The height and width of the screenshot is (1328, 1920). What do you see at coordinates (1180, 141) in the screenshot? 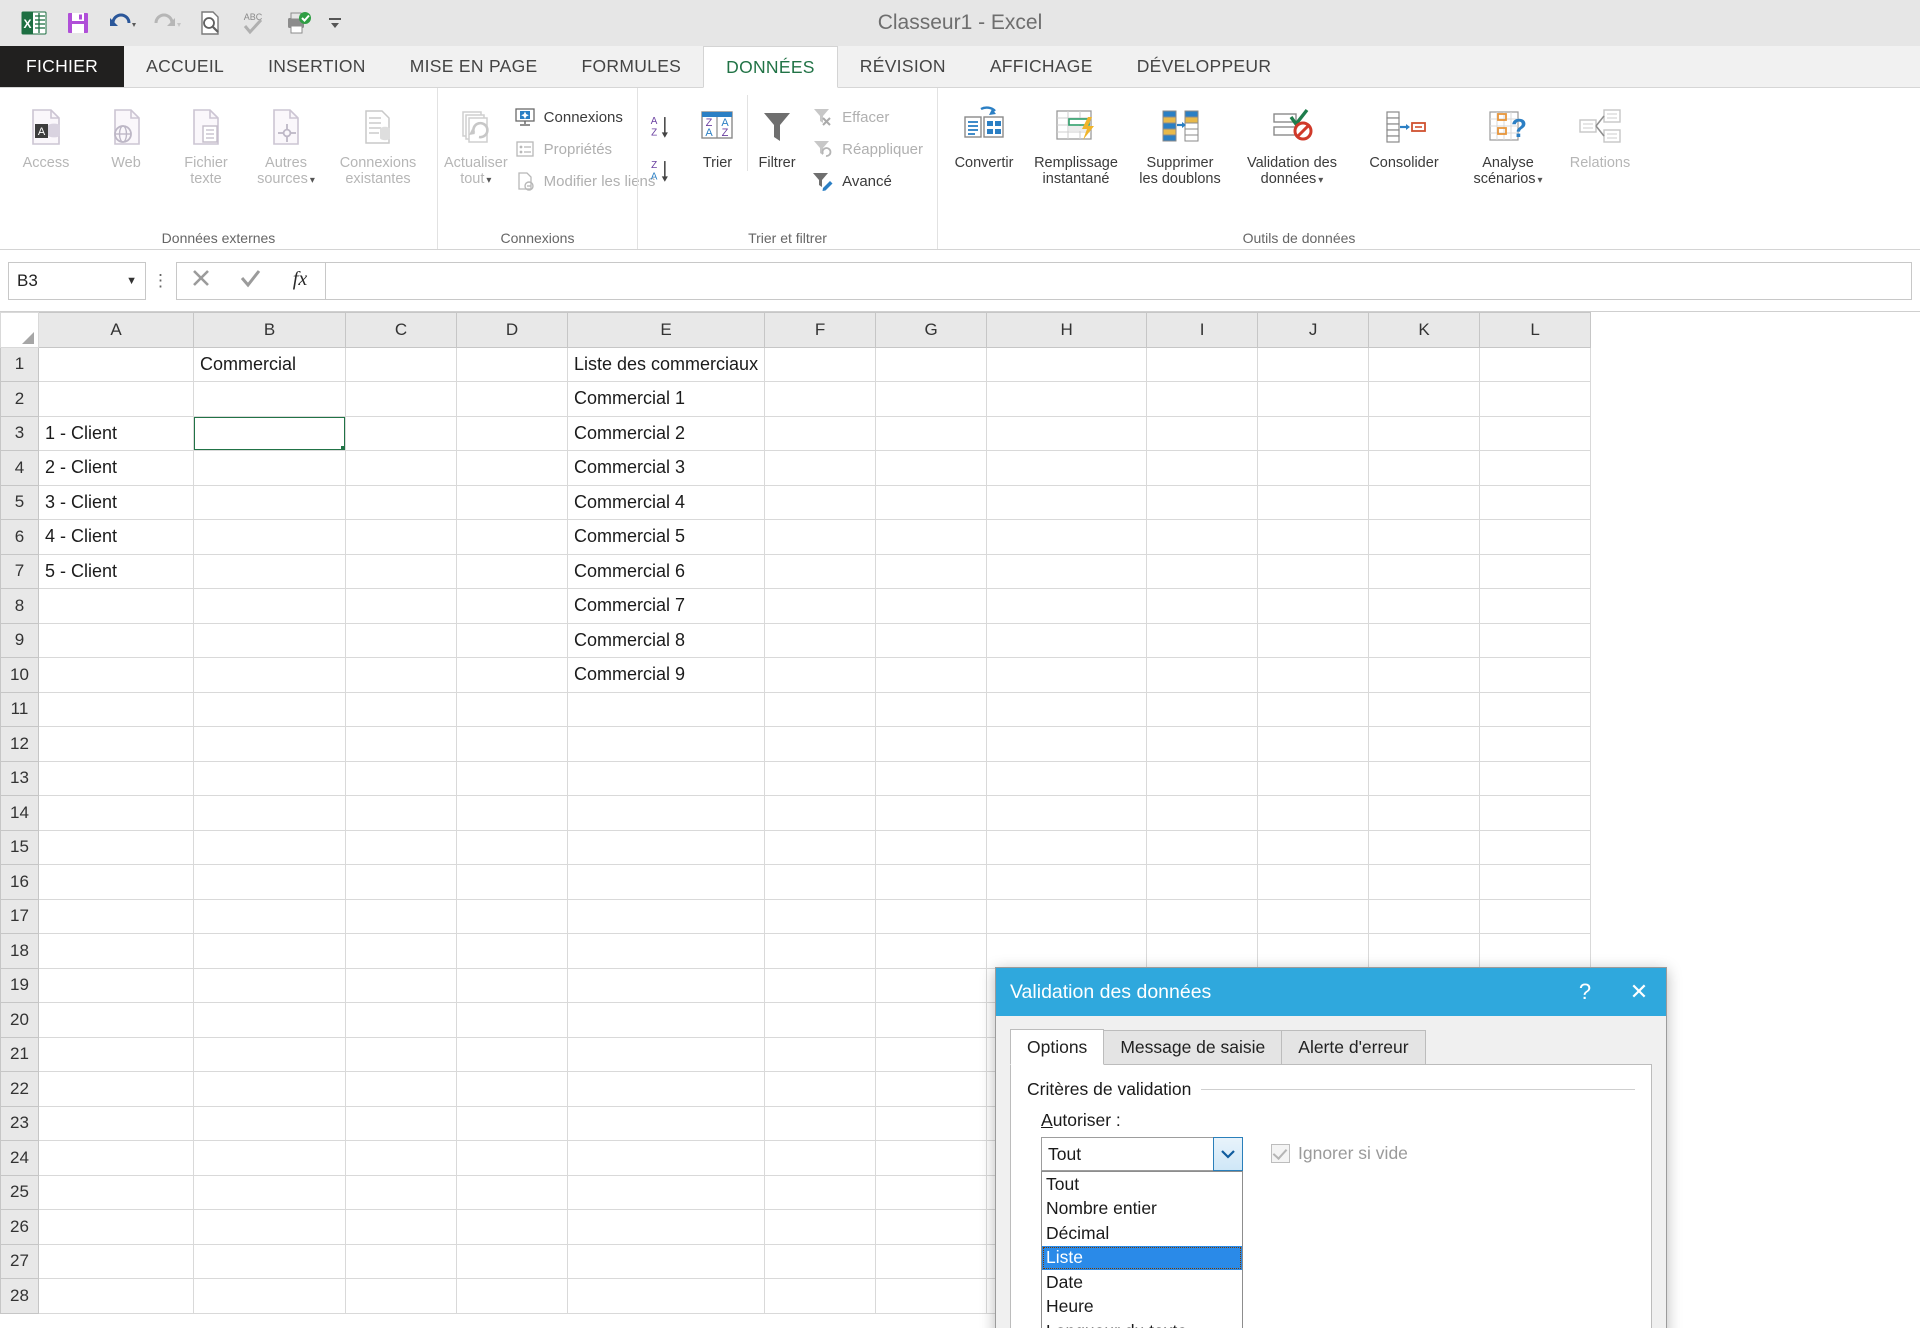
I see `ribbon-button-supprimer-les-doublons: Supprimer les doublons` at bounding box center [1180, 141].